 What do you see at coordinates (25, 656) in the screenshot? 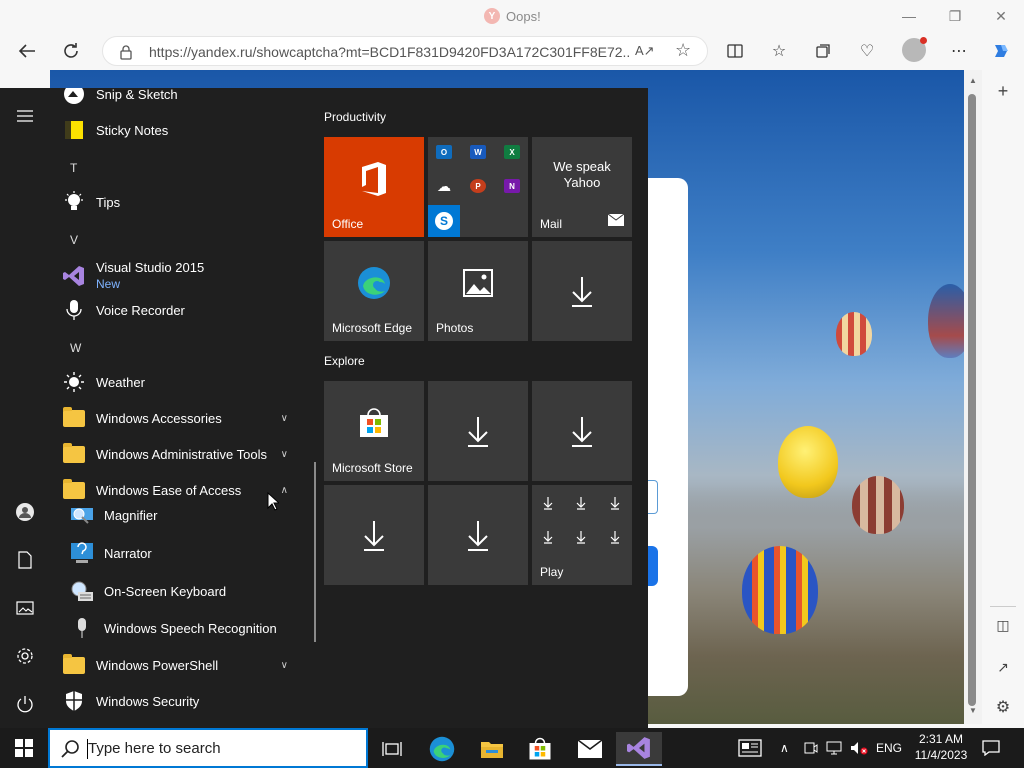
I see `settings-gear-icon` at bounding box center [25, 656].